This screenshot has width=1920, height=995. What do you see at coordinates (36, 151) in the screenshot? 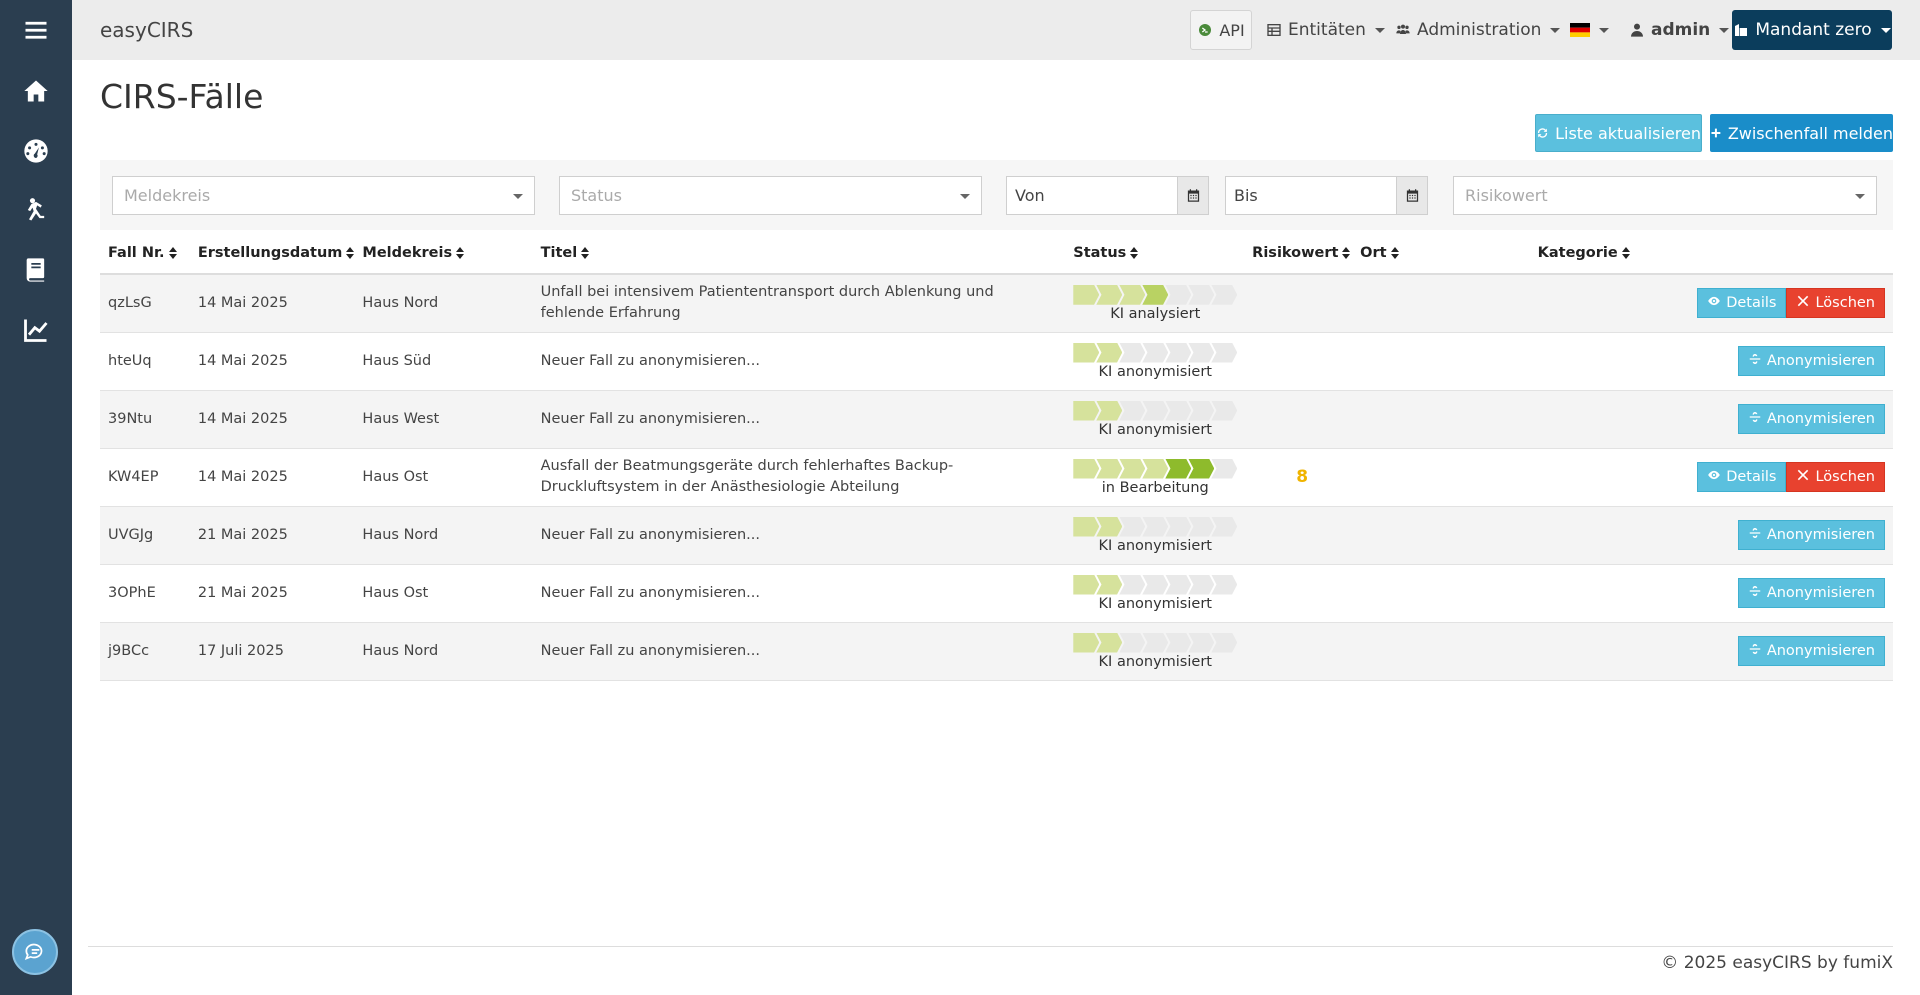
I see `dashboard-icon` at bounding box center [36, 151].